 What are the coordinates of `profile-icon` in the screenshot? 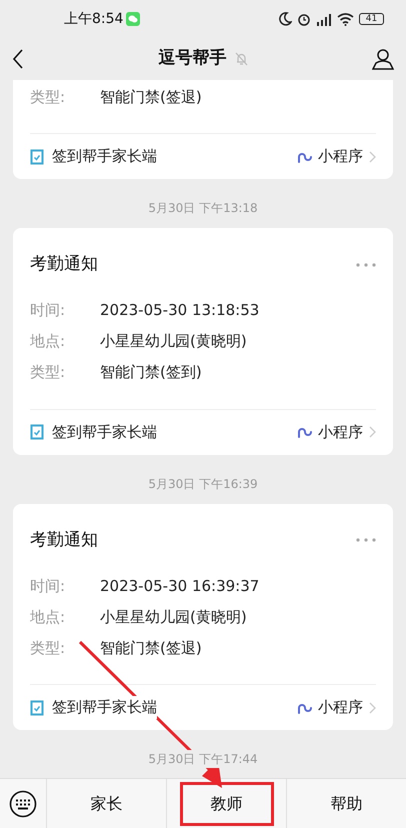 It's located at (383, 59).